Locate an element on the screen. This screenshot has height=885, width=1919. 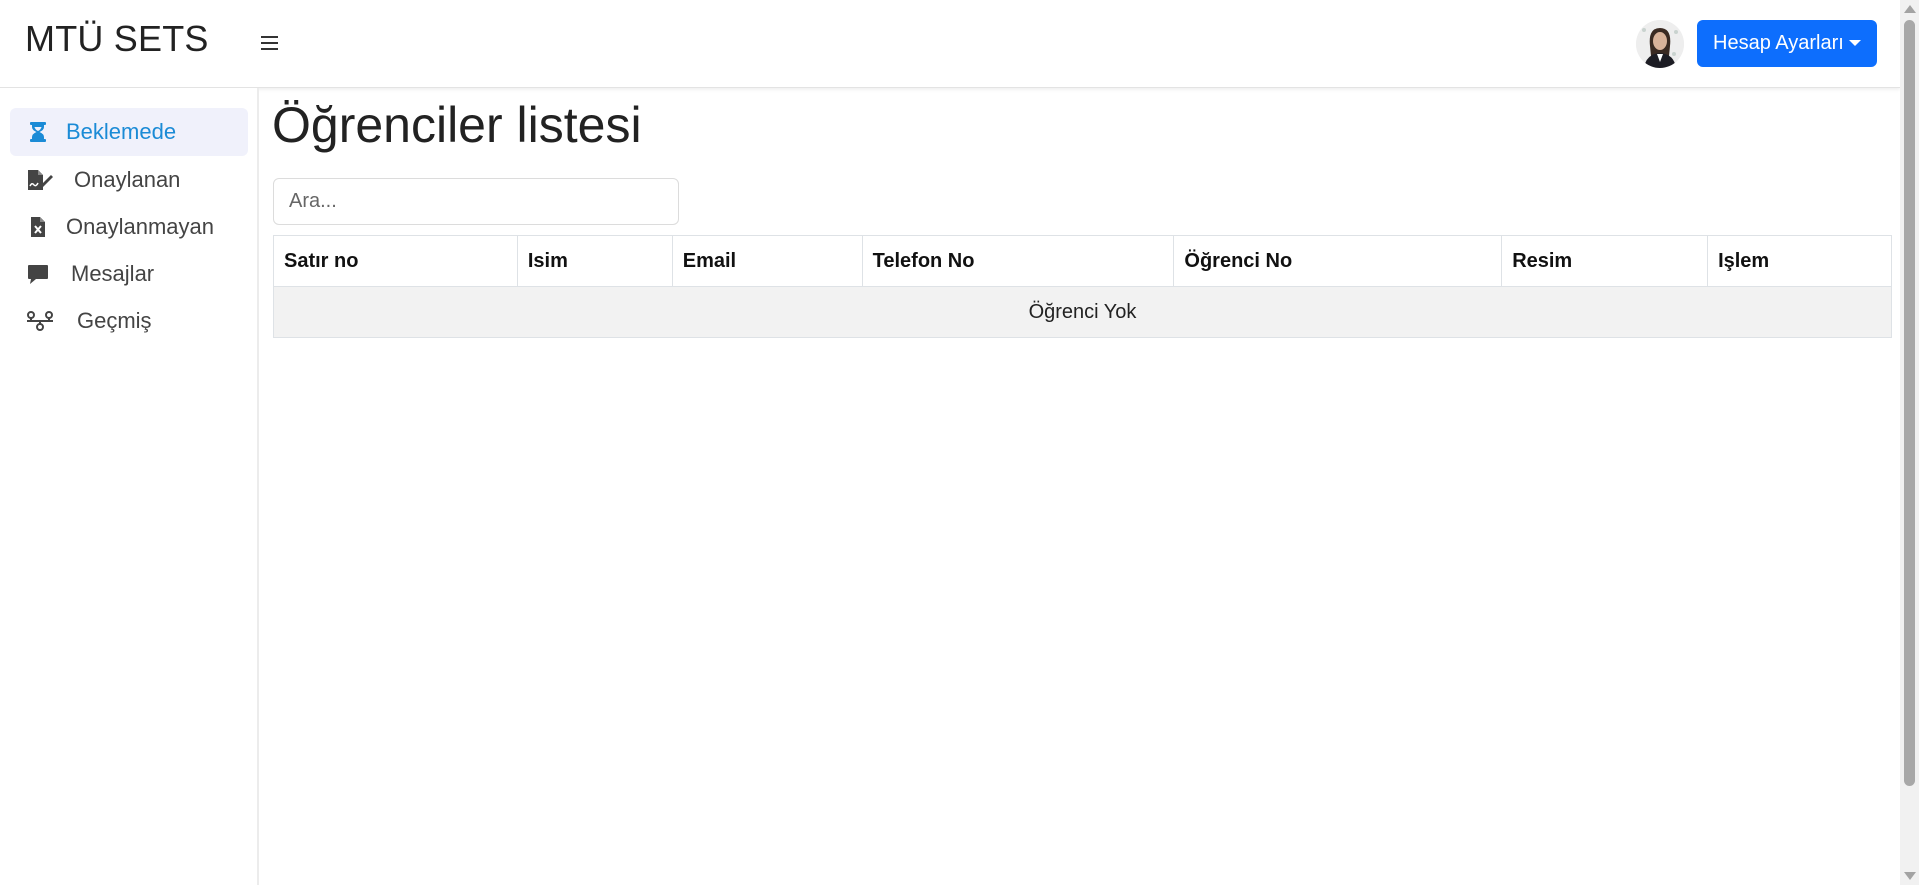
sidebar-item-onaylanan: Onaylanan is located at coordinates (129, 180).